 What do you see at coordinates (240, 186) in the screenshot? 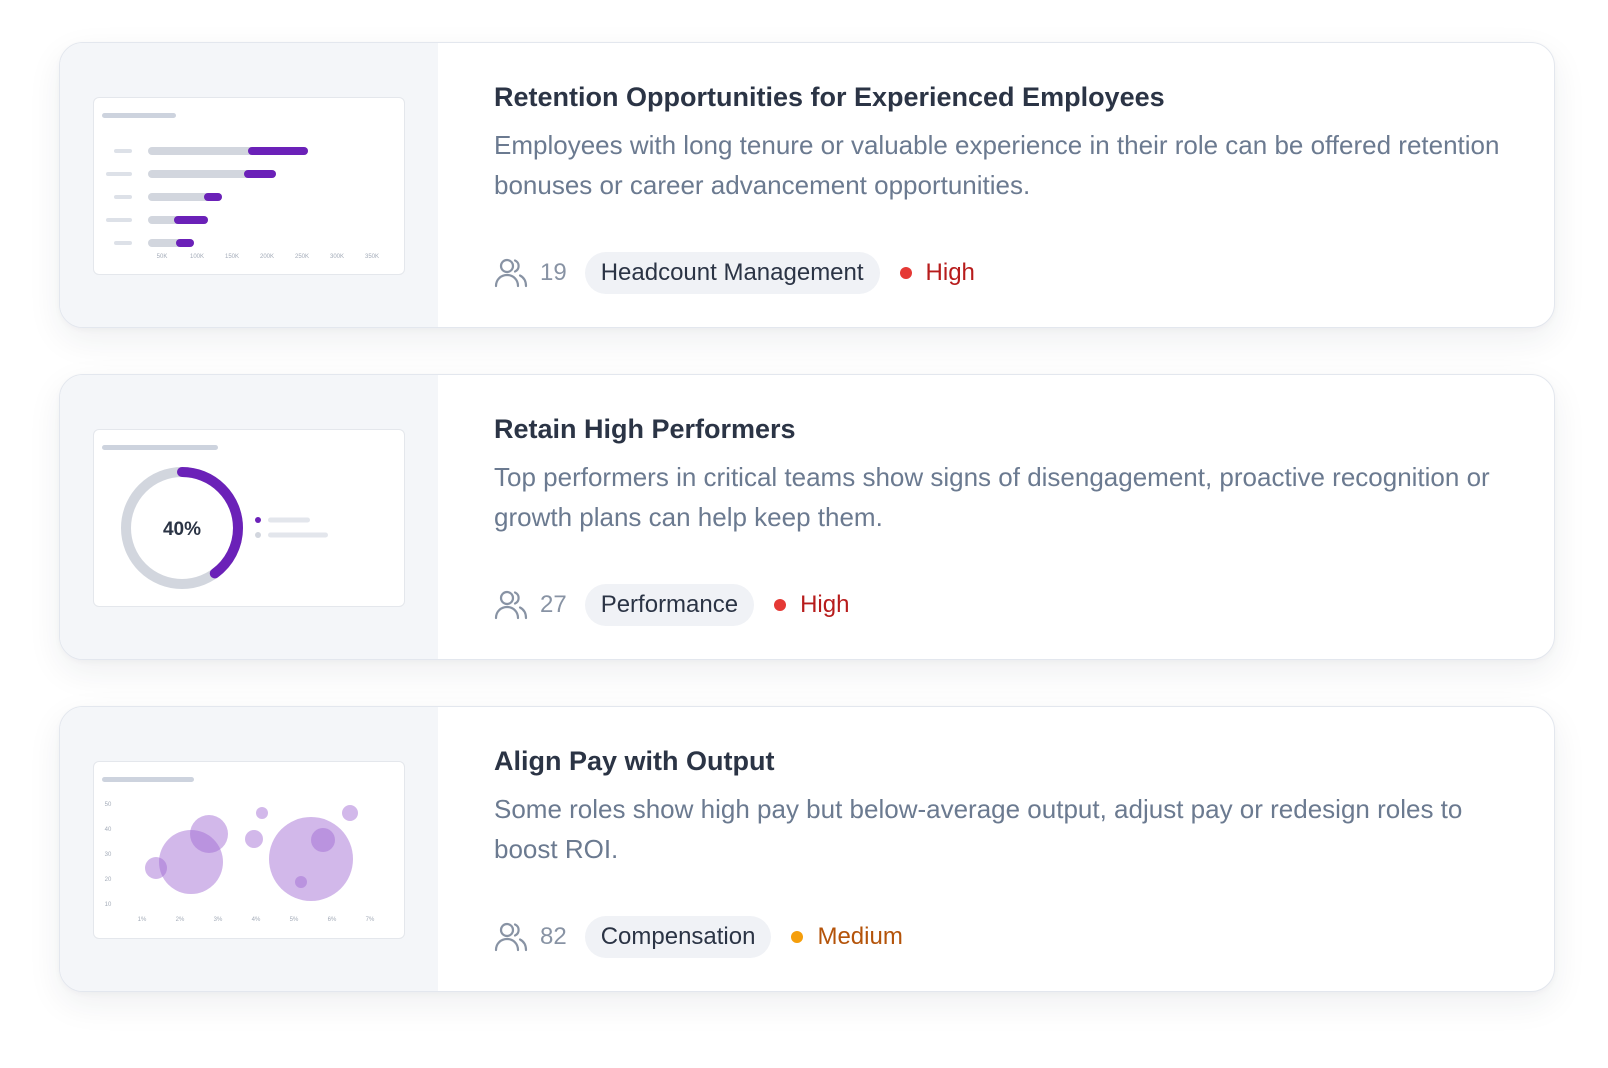
I see `bar-chart-svg: 50K 100K 150K 200K 250K 300K 350K` at bounding box center [240, 186].